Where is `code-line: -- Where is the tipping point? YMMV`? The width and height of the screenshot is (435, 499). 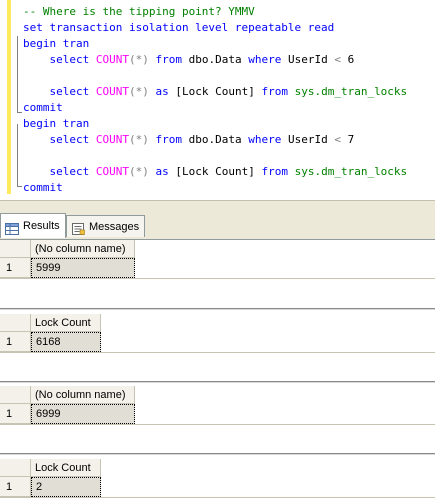 code-line: -- Where is the tipping point? YMMV is located at coordinates (139, 12).